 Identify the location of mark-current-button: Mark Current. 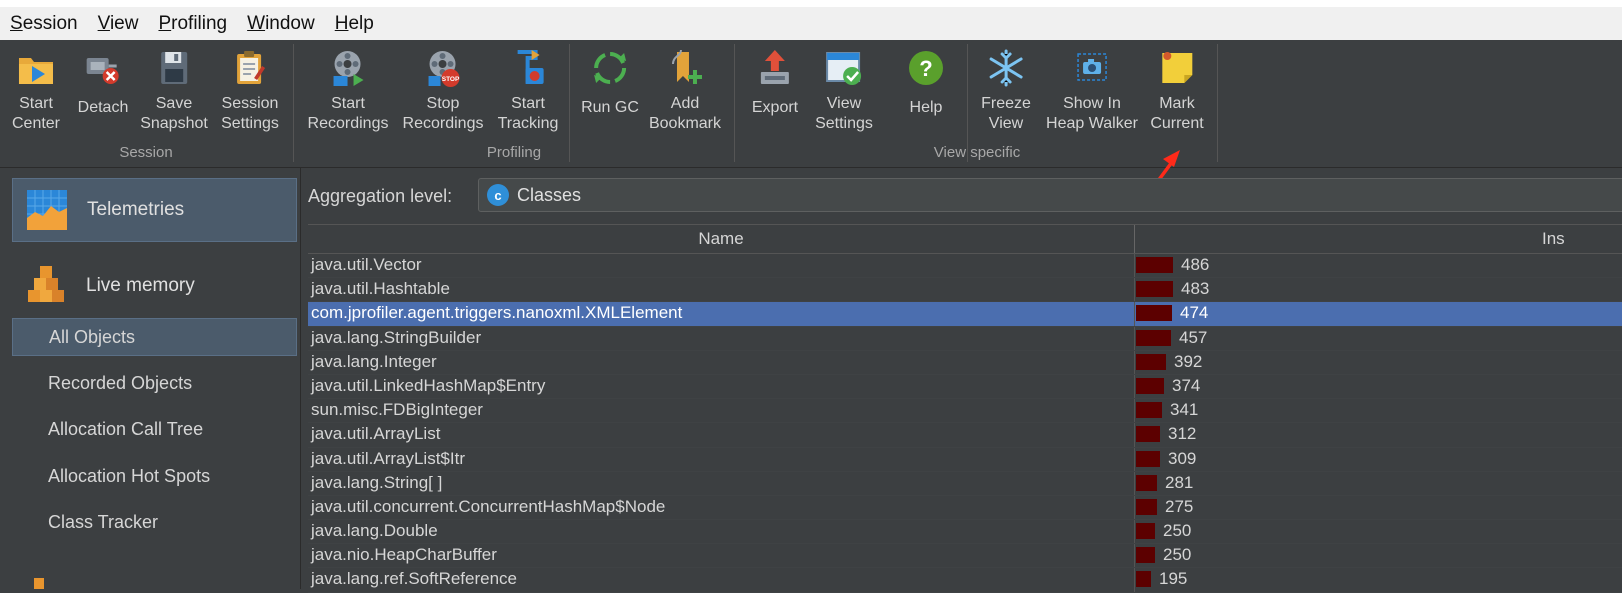
(1177, 91).